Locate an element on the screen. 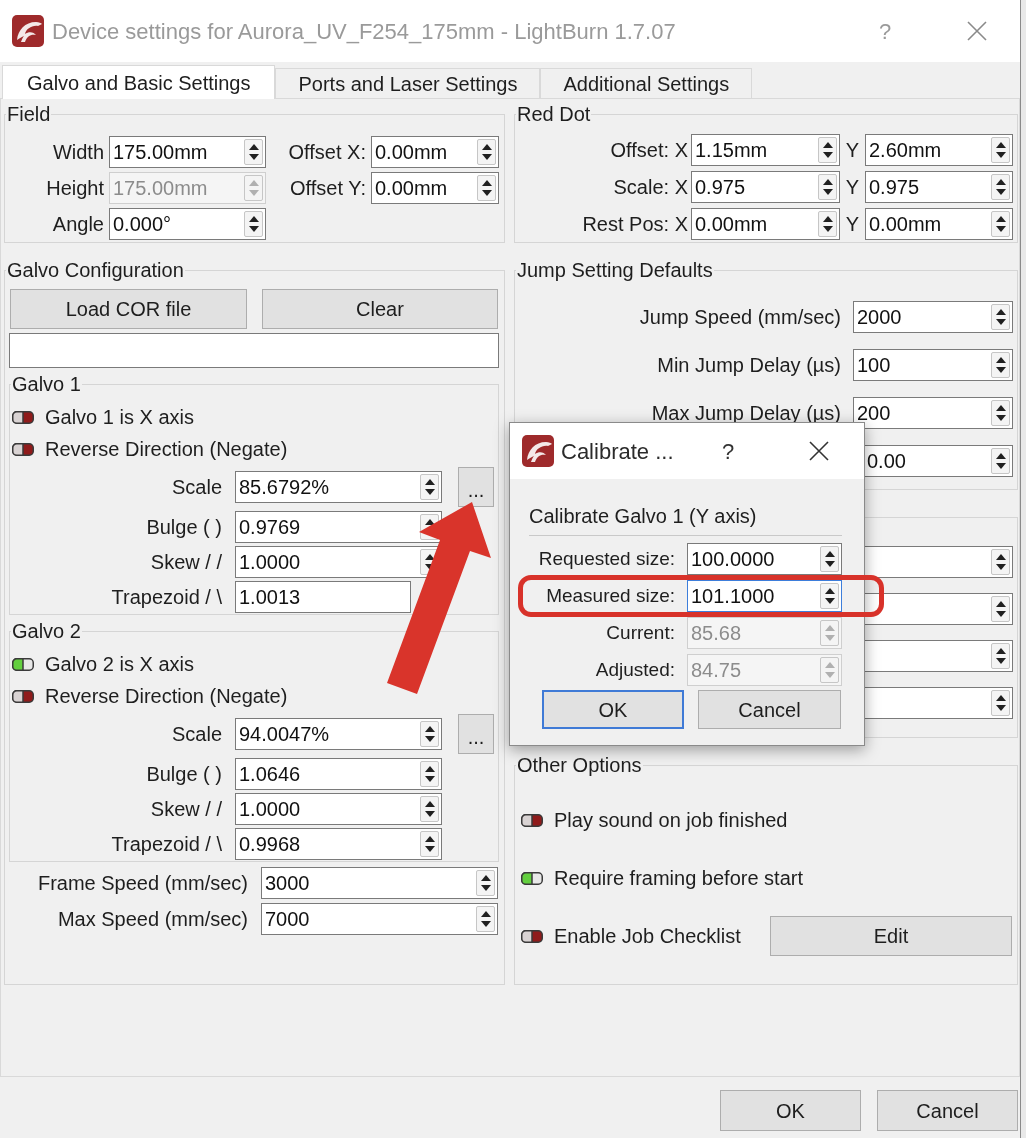 This screenshot has width=1026, height=1138. number-field: 2000 is located at coordinates (933, 317).